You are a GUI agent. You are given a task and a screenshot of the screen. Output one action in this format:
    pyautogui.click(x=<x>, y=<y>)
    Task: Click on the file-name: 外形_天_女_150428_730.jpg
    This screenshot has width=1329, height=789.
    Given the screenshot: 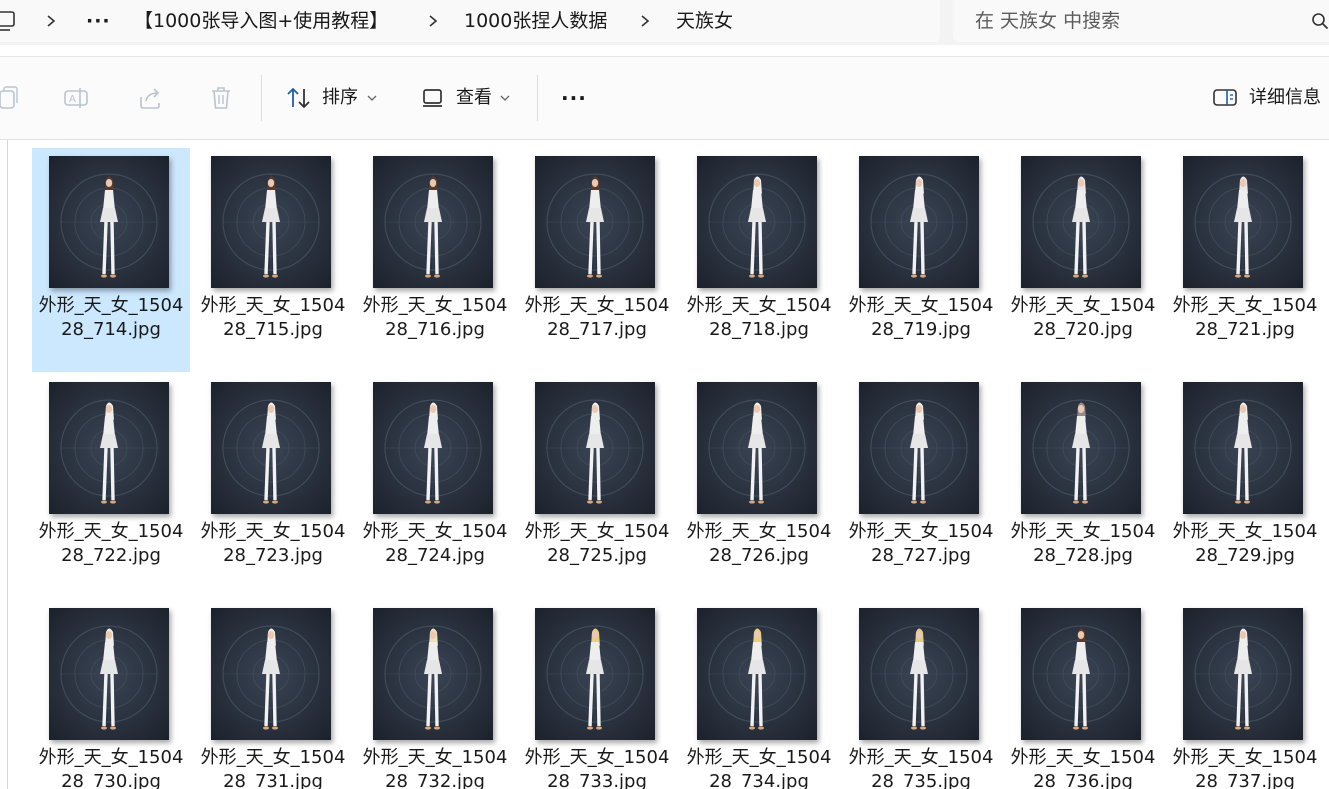 What is the action you would take?
    pyautogui.click(x=111, y=767)
    